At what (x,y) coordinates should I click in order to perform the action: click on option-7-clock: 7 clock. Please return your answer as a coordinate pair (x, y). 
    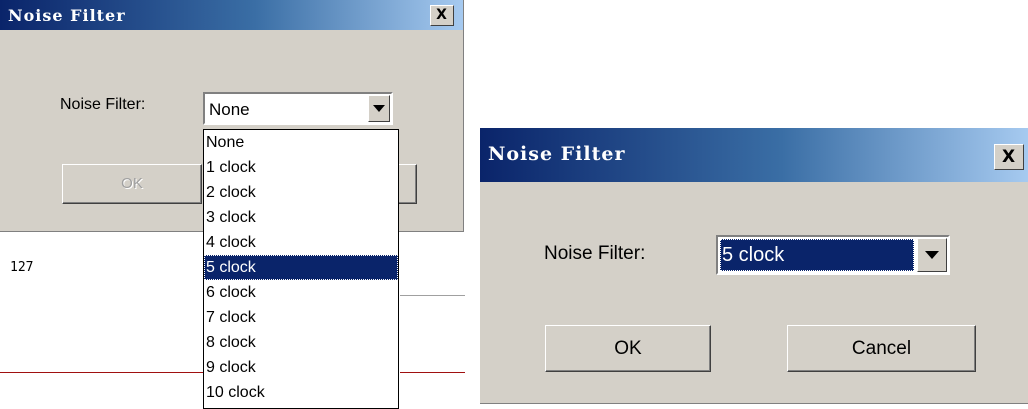
    Looking at the image, I should click on (301, 317).